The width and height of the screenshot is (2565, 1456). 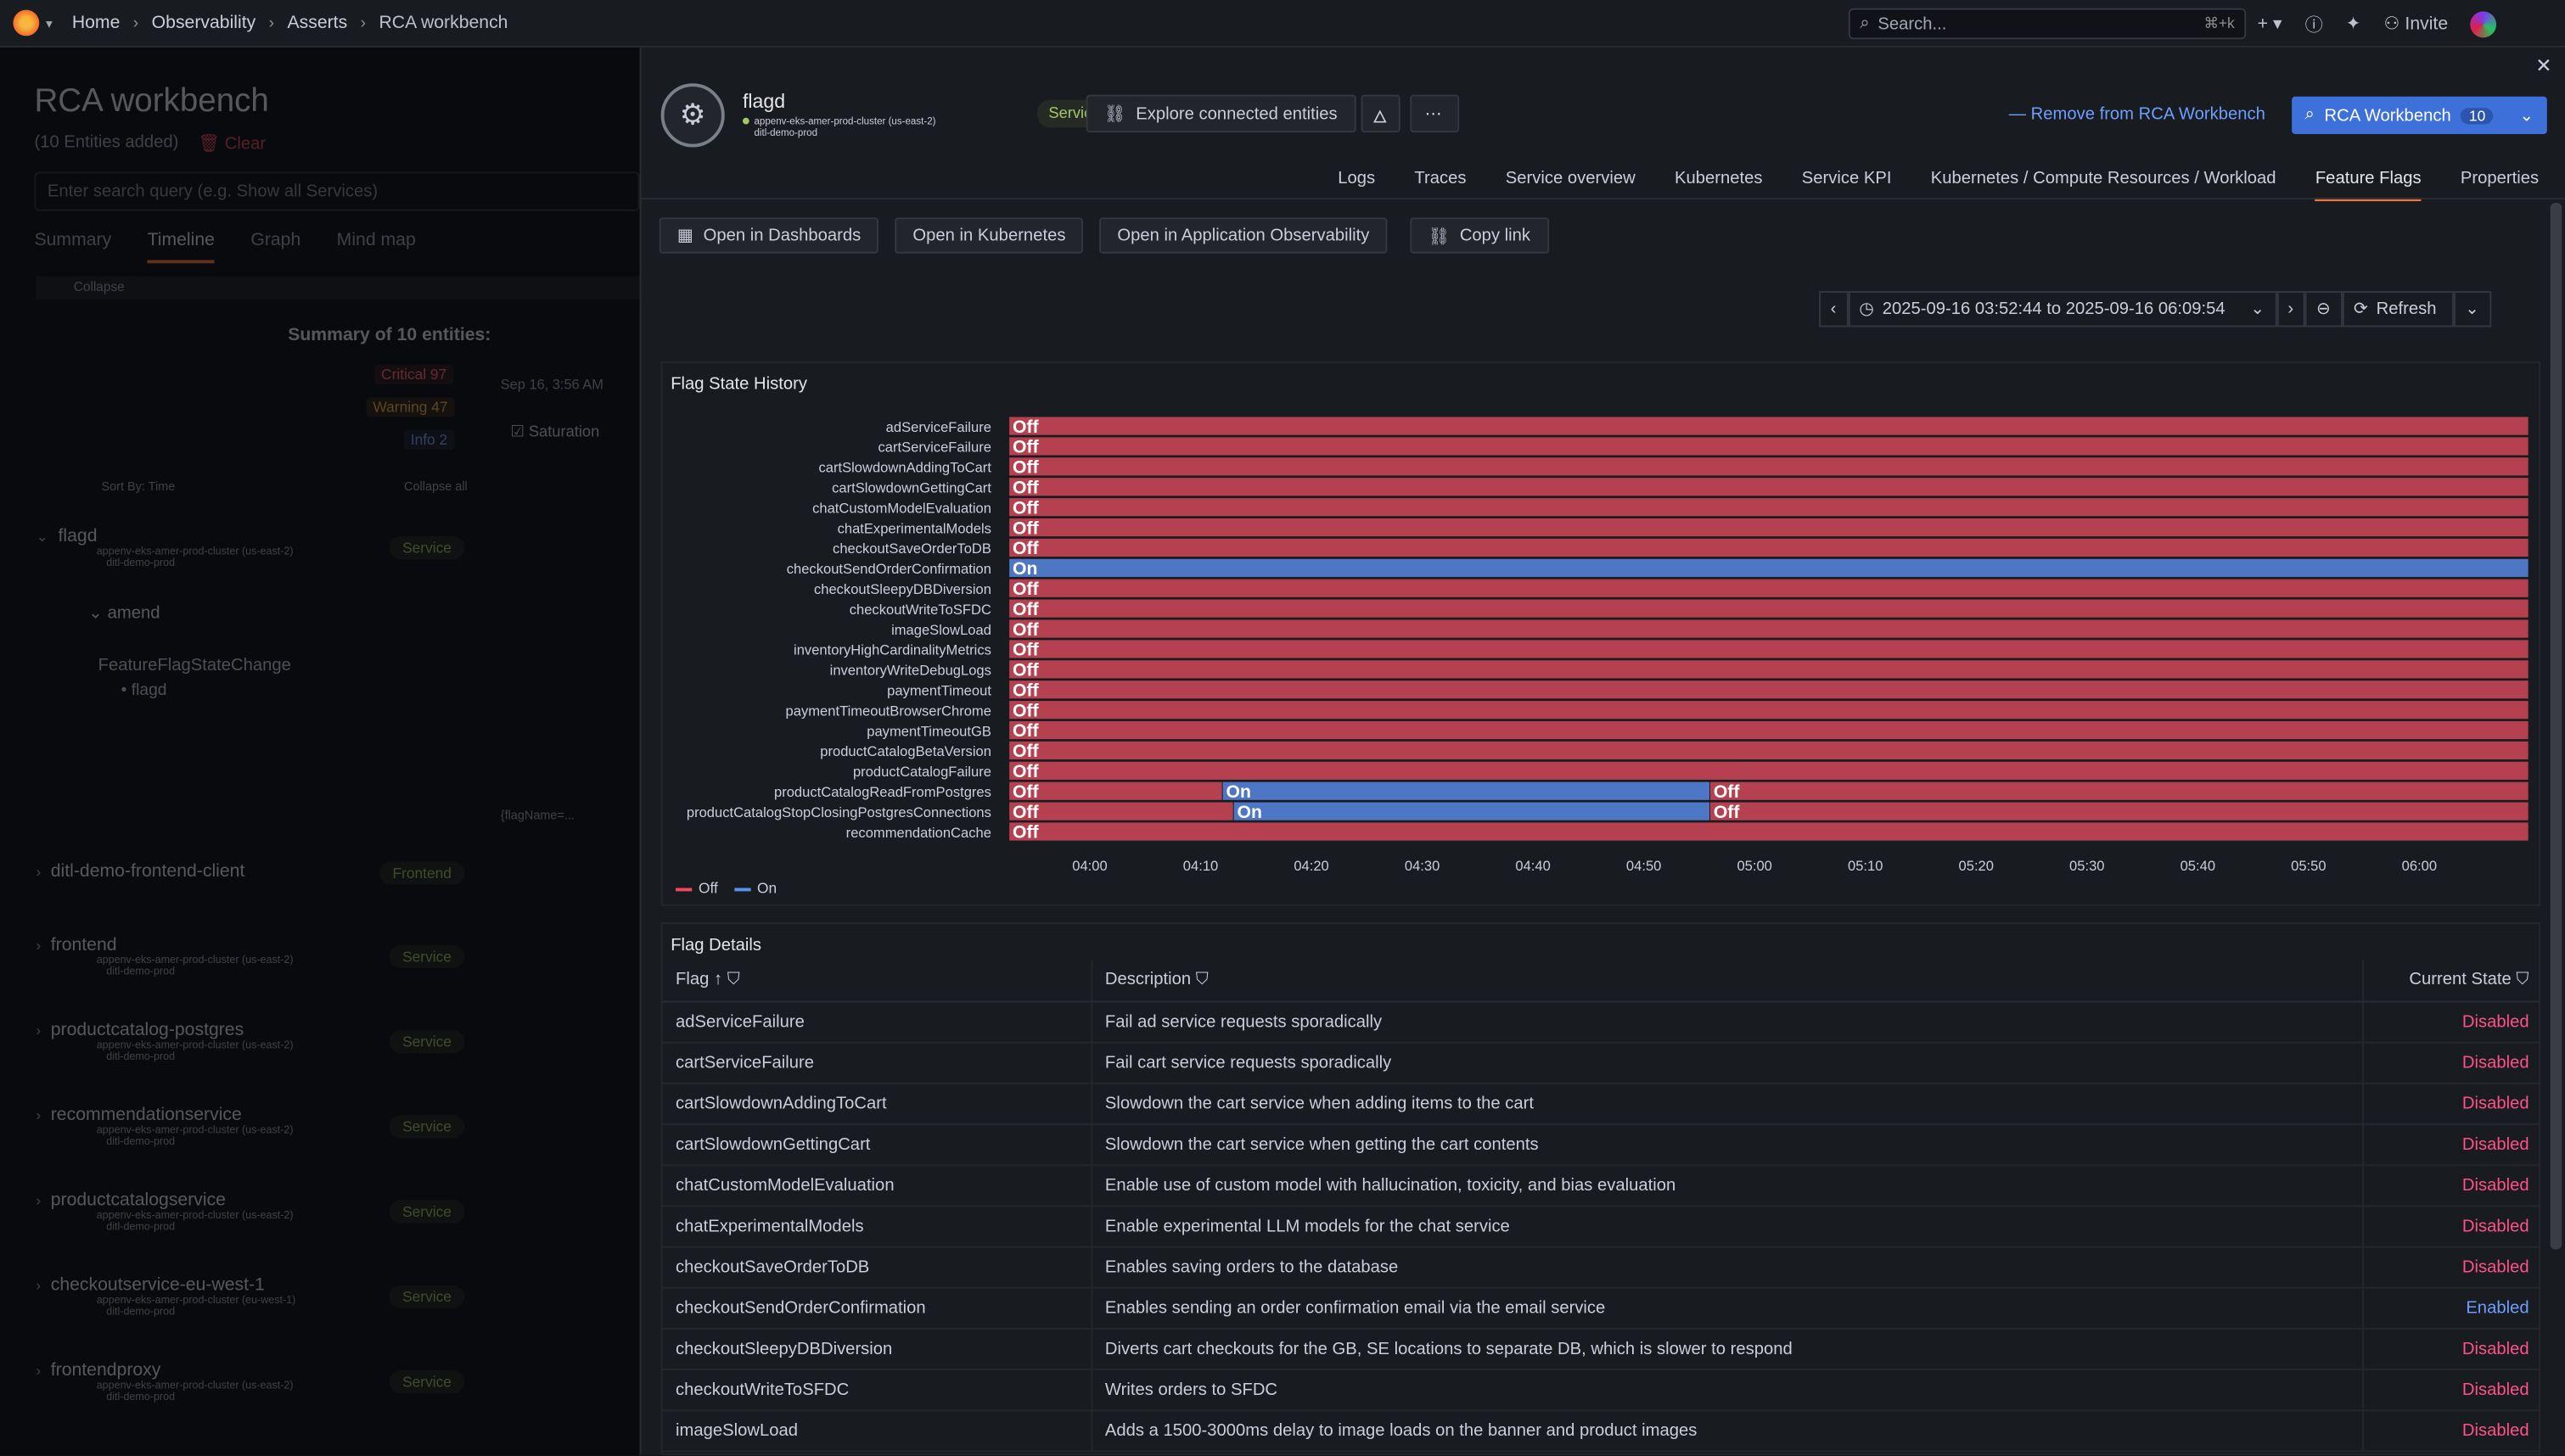 I want to click on tab-traces: Traces, so click(x=1440, y=185).